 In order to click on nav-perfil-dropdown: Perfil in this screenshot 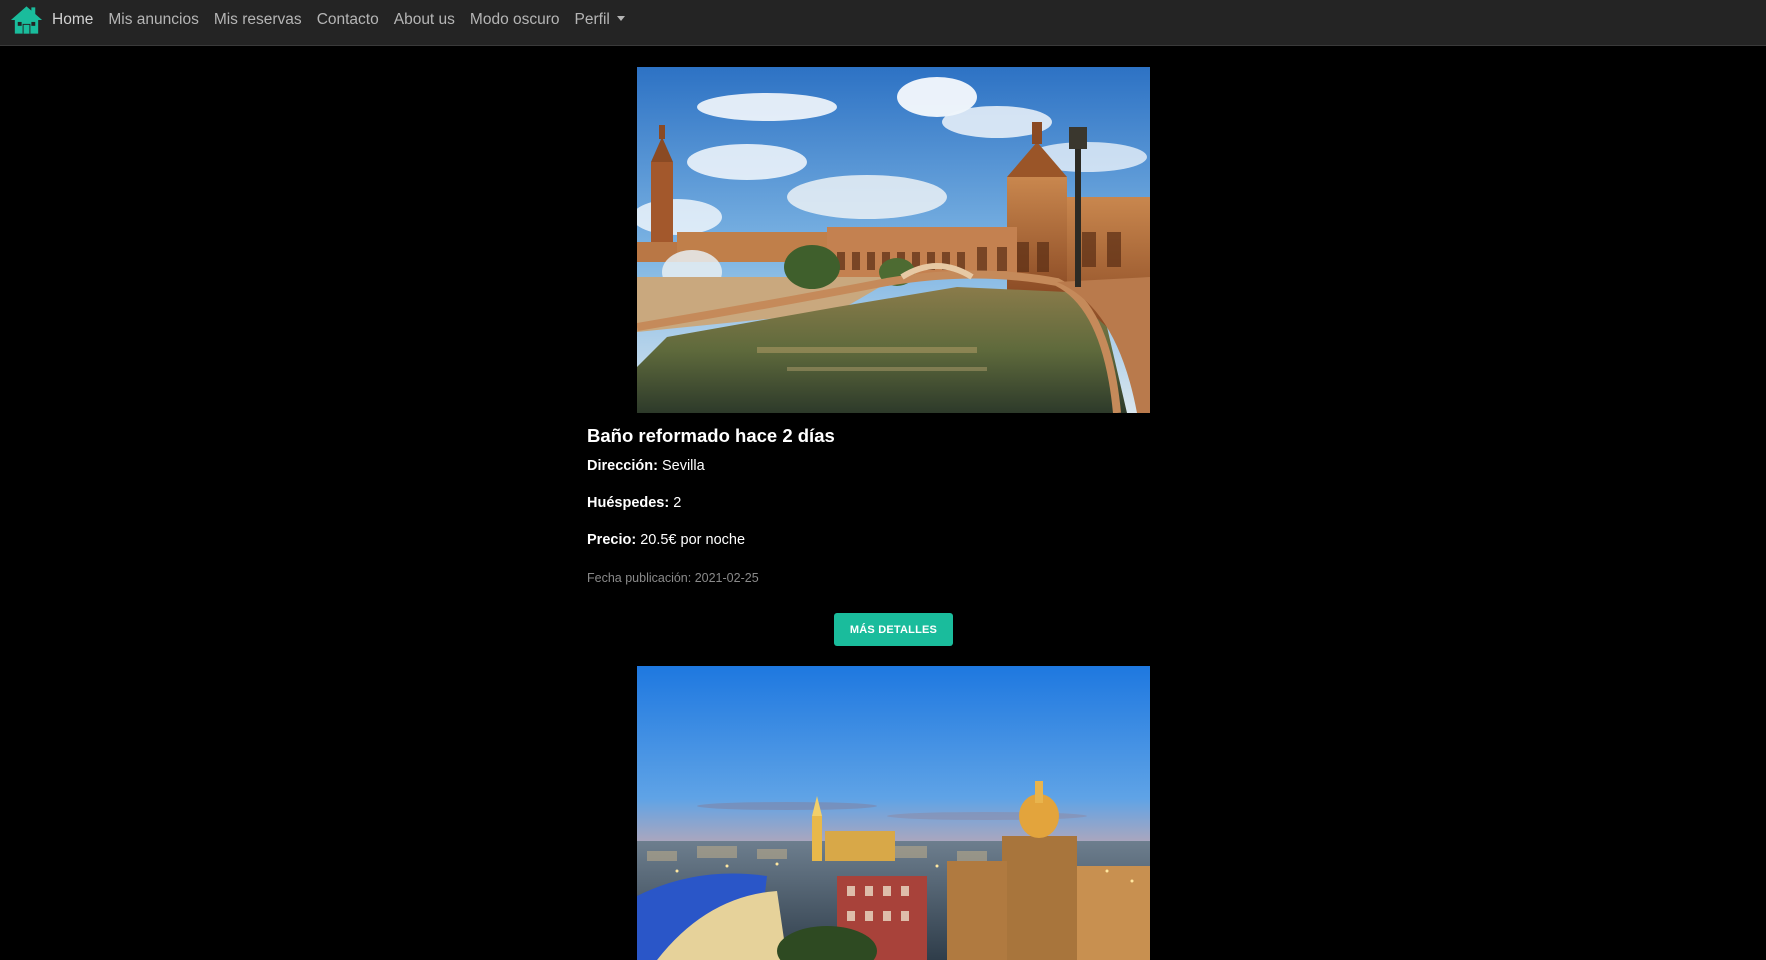, I will do `click(600, 20)`.